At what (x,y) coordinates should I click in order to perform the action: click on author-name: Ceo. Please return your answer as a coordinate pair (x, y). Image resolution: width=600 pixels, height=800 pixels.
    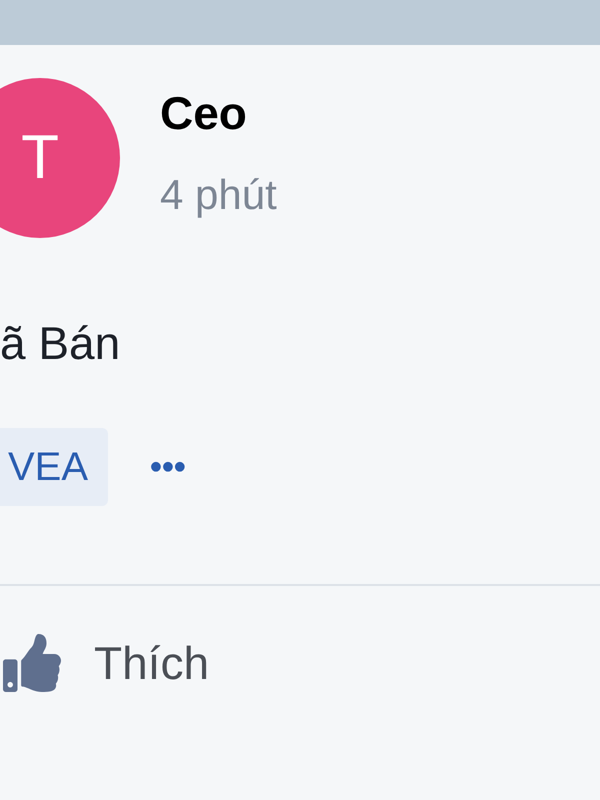
    Looking at the image, I should click on (218, 113).